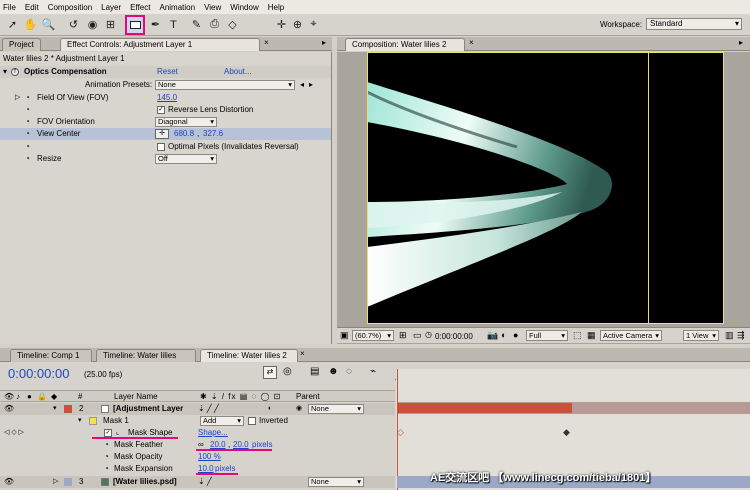 The image size is (750, 490). Describe the element at coordinates (308, 397) in the screenshot. I see `column-parent: Parent` at that location.